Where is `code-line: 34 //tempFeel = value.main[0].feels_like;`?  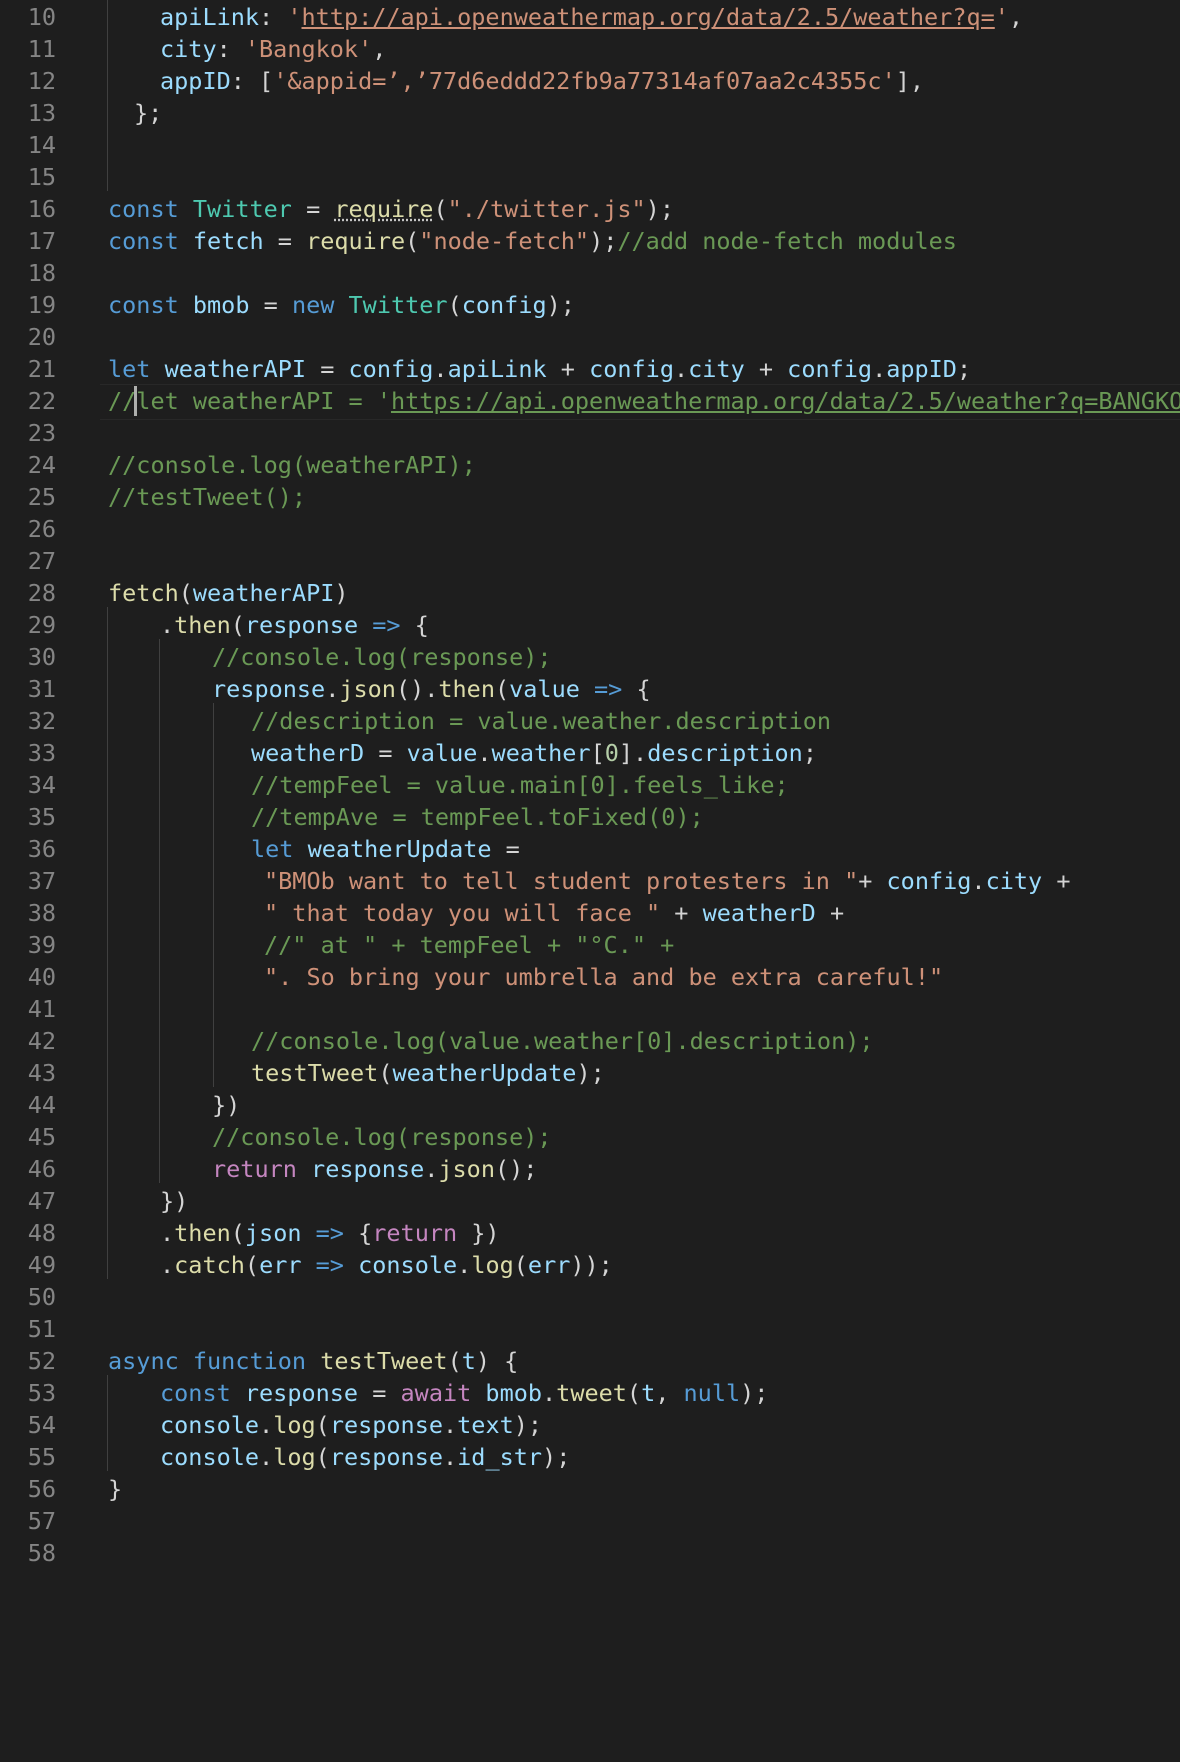
code-line: 34 //tempFeel = value.main[0].feels_like; is located at coordinates (590, 785).